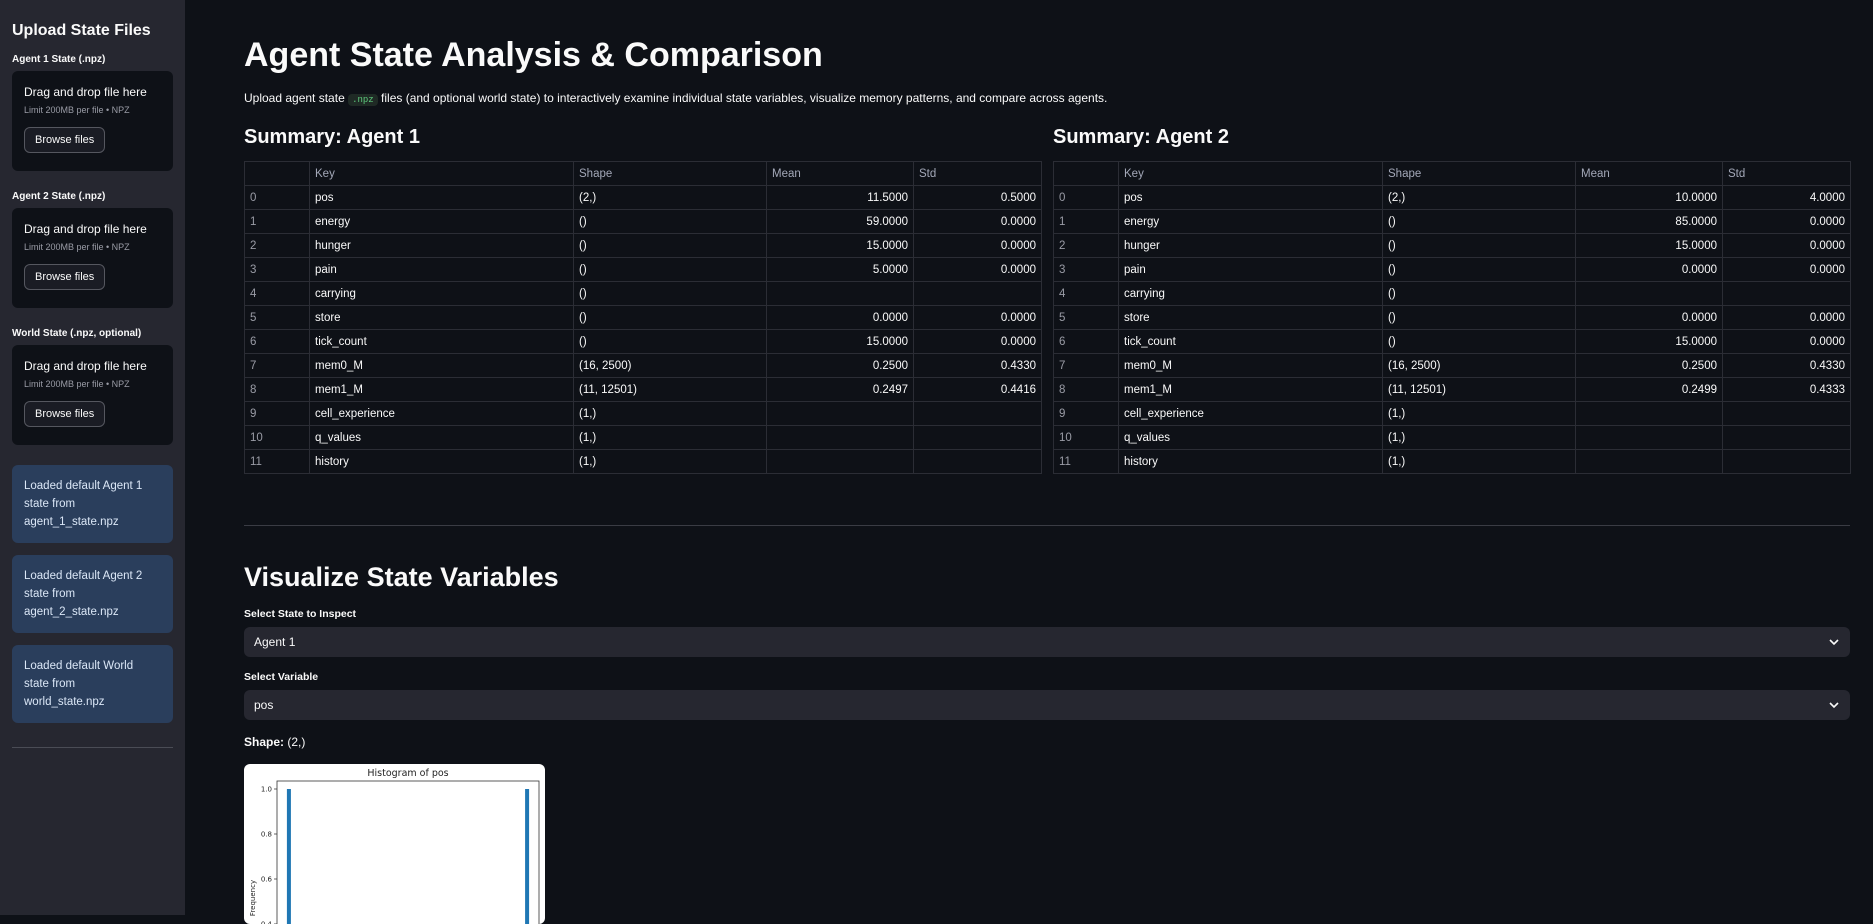 Image resolution: width=1873 pixels, height=924 pixels. I want to click on message-line: Loaded default World, so click(92, 666).